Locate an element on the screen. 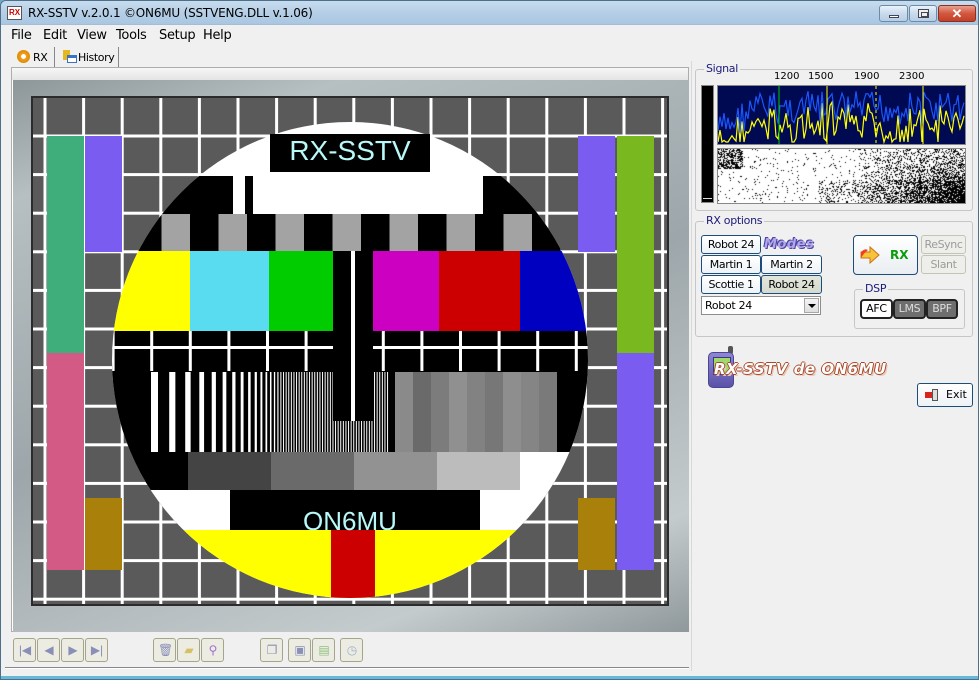  chevron-down-icon is located at coordinates (811, 305).